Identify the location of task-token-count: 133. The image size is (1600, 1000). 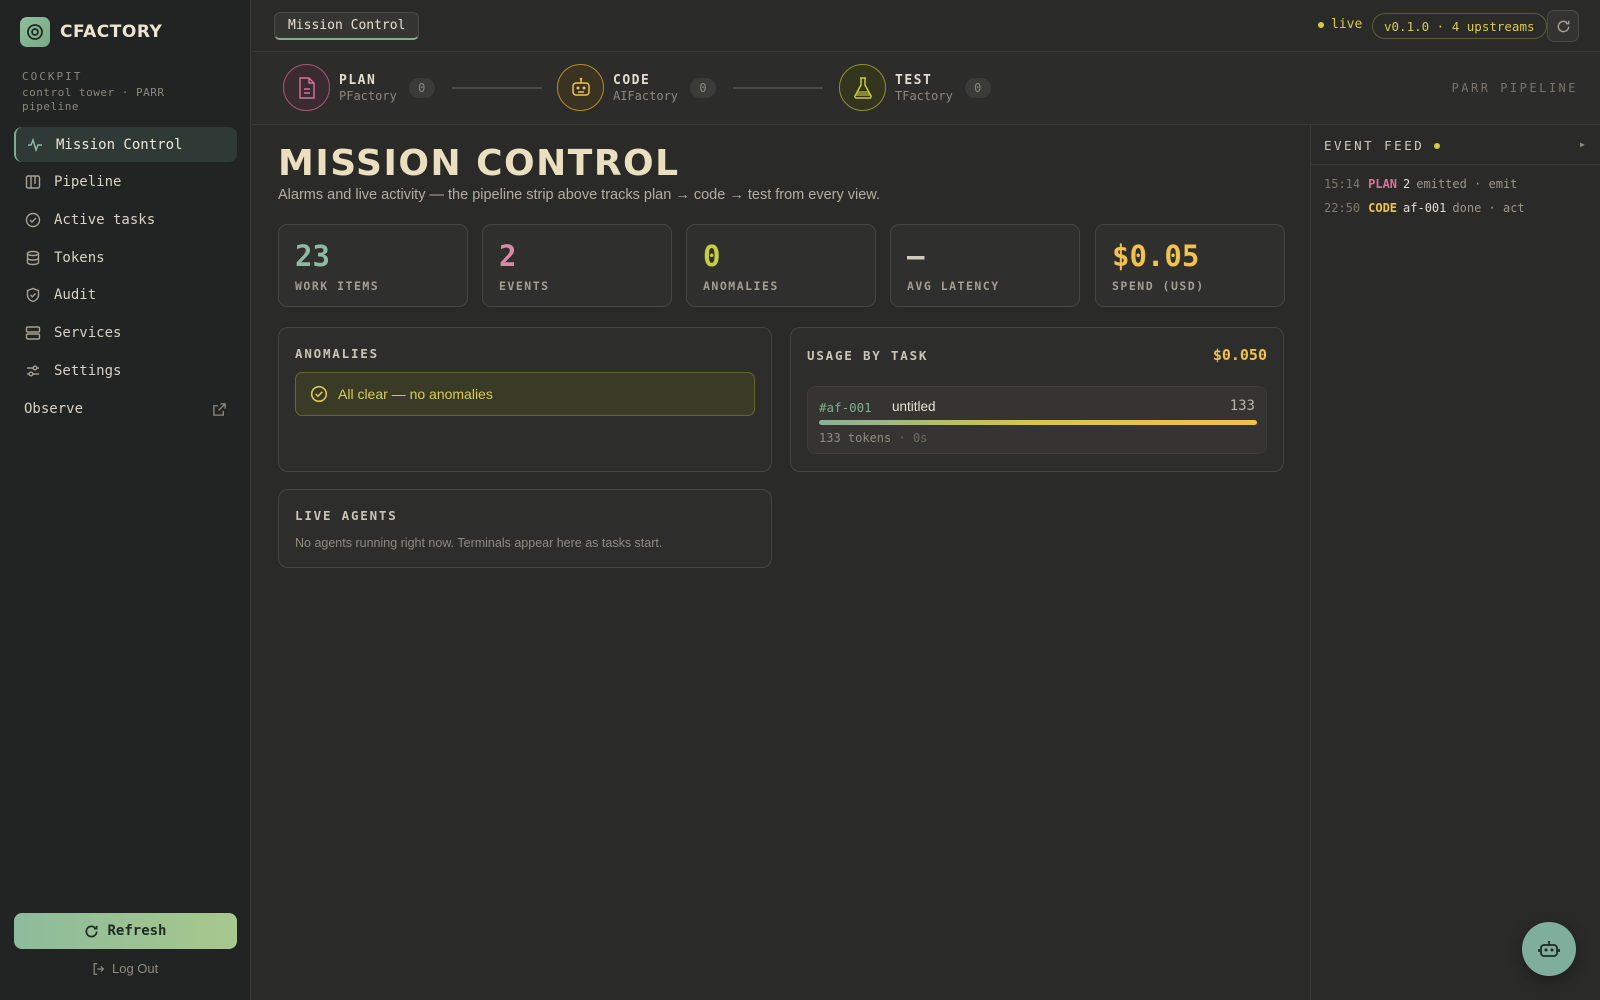
(1242, 406).